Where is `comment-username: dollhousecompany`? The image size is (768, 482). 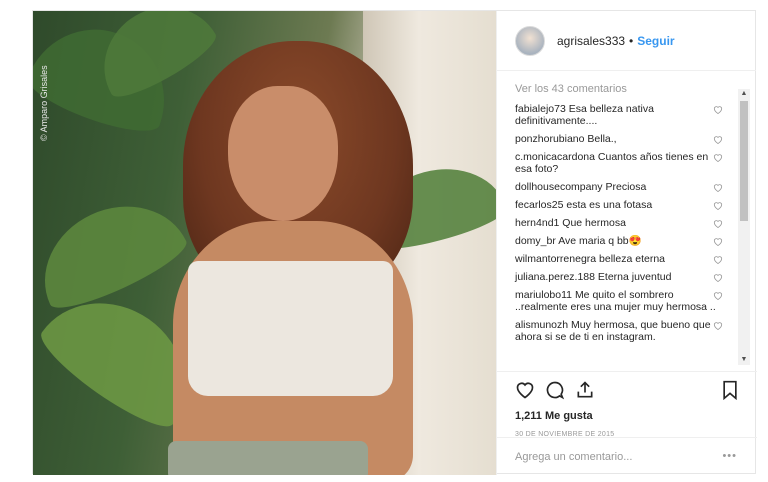
comment-username: dollhousecompany is located at coordinates (559, 187).